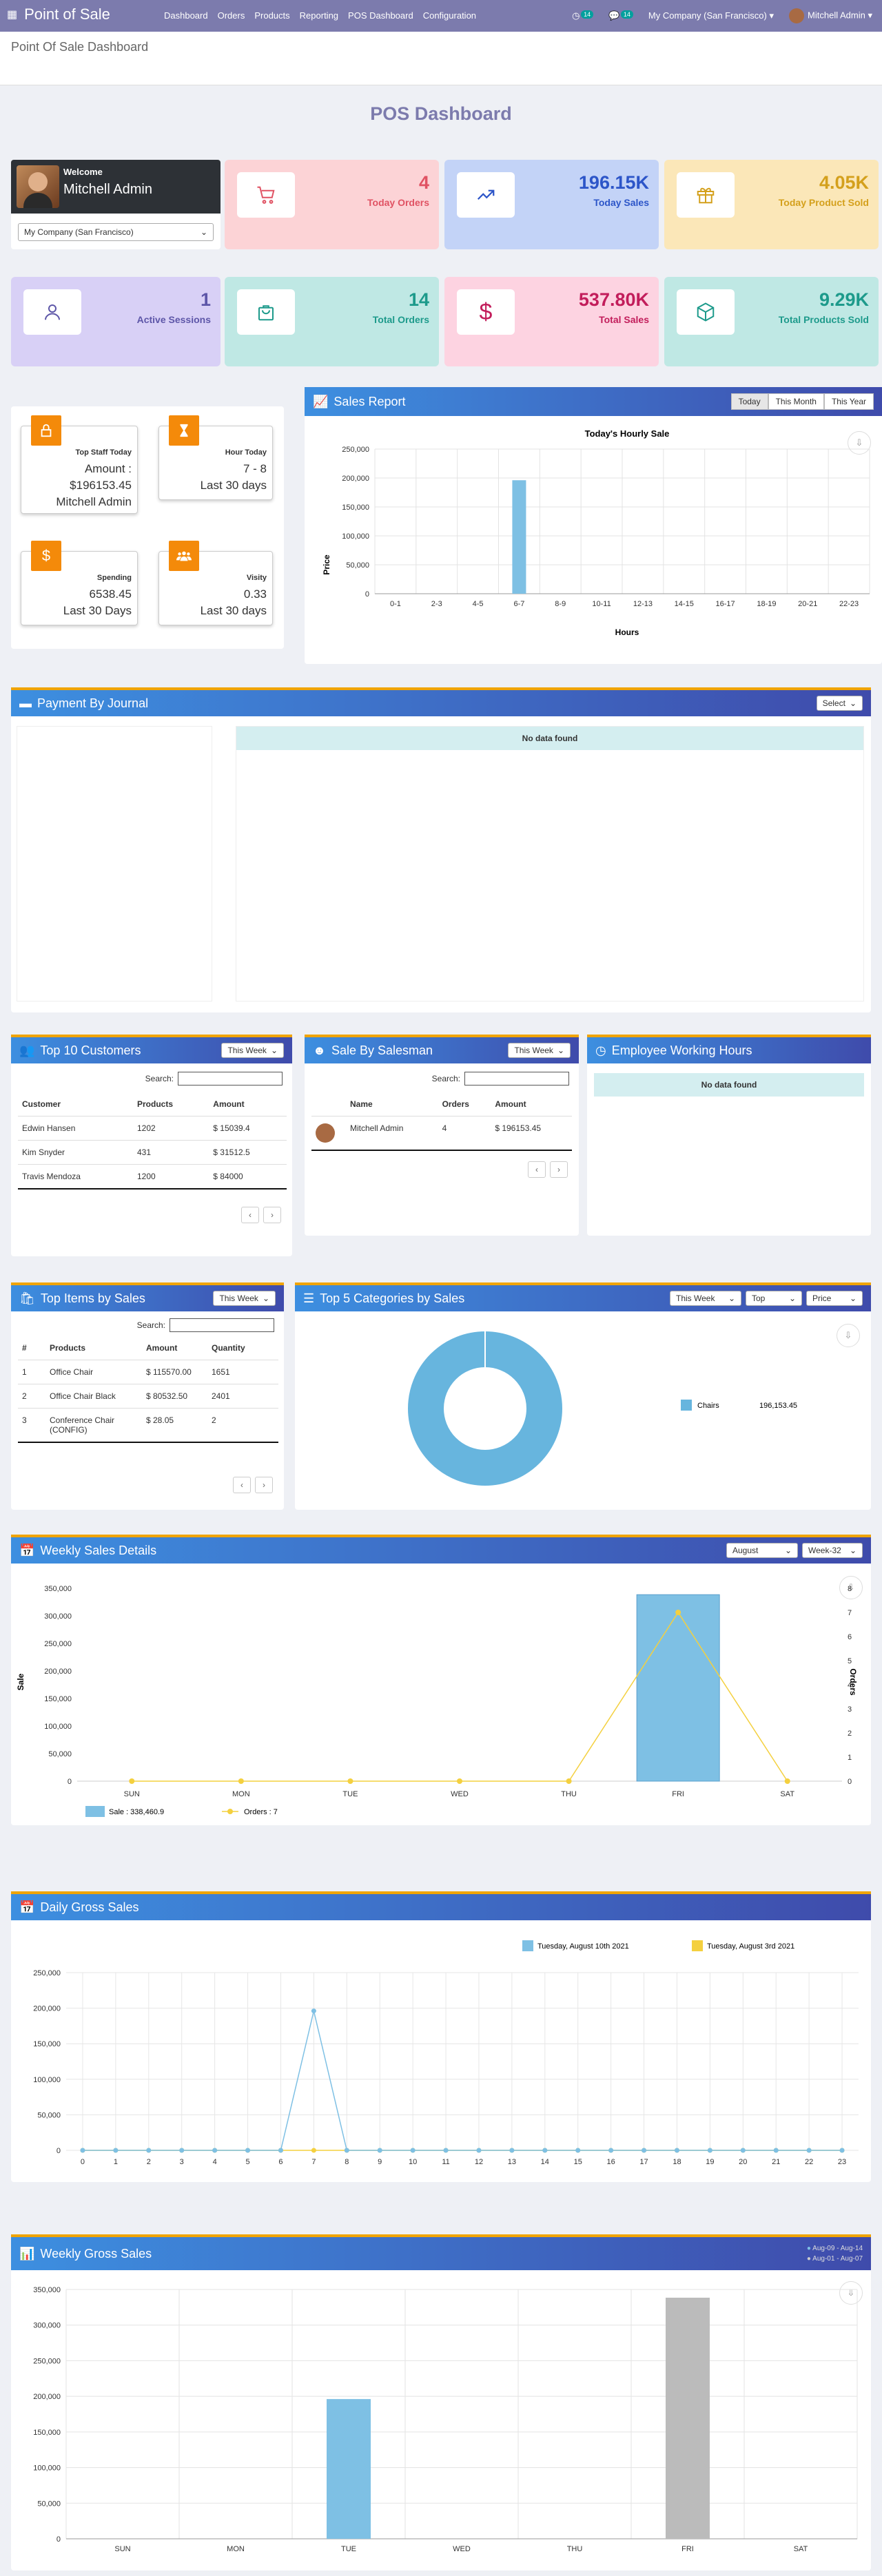 The image size is (882, 2576). Describe the element at coordinates (706, 312) in the screenshot. I see `box-icon` at that location.